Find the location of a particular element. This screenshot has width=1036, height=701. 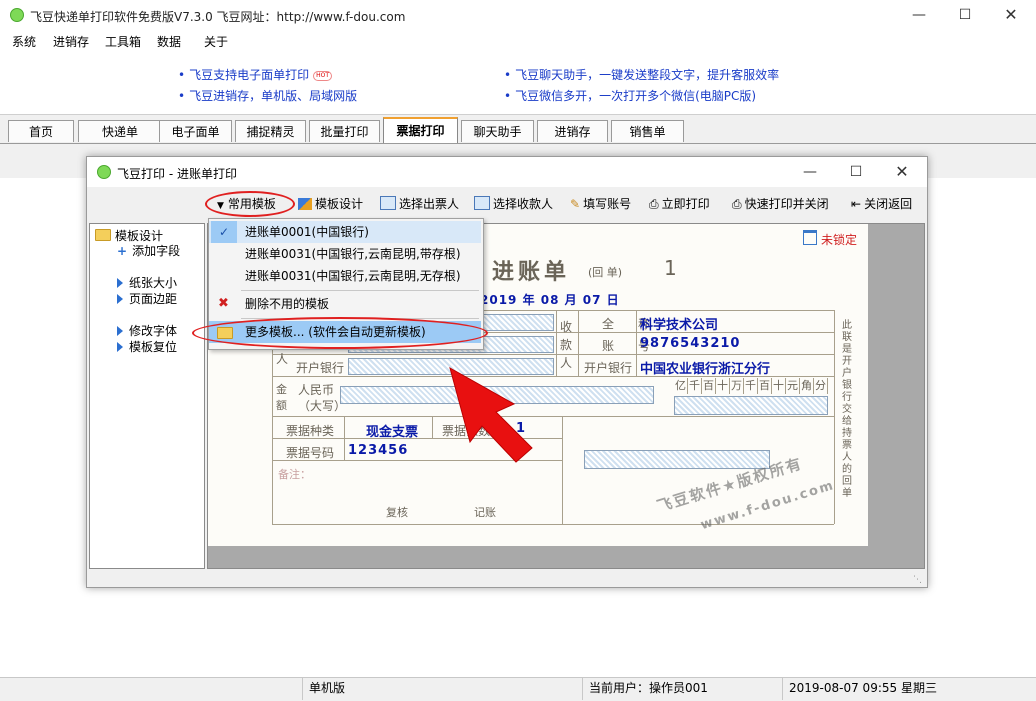

tree-item-margins: 页面边距 is located at coordinates (147, 298).